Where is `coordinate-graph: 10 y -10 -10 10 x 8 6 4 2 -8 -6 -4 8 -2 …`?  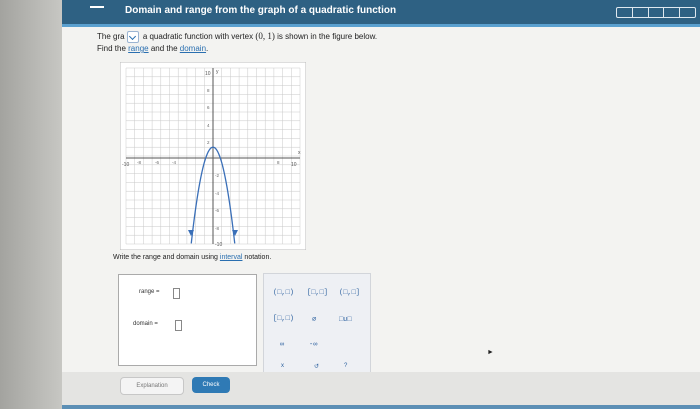
coordinate-graph: 10 y -10 -10 10 x 8 6 4 2 -8 -6 -4 8 -2 … is located at coordinates (213, 156).